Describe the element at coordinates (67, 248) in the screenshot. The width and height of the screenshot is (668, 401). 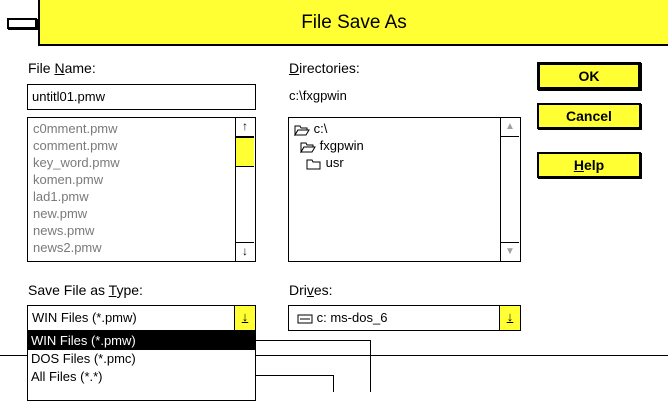
I see `list-item: news2.pmw` at that location.